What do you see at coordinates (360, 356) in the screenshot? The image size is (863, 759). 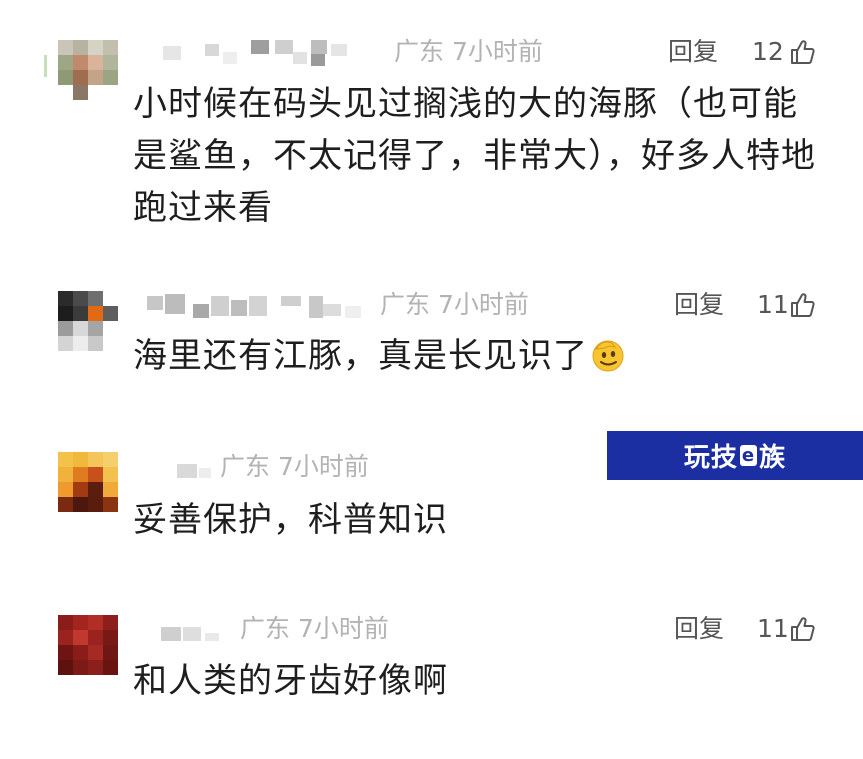 I see `comment-text-body: 海里还有江豚，真是长见识了` at bounding box center [360, 356].